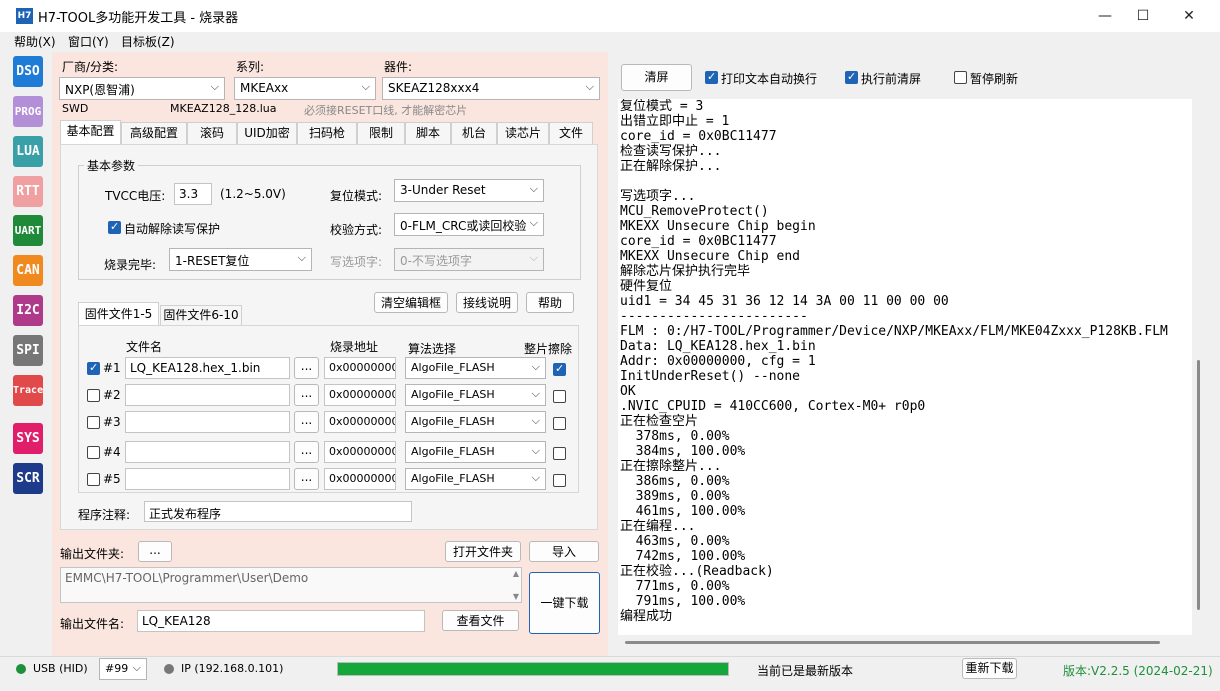 The height and width of the screenshot is (691, 1220). What do you see at coordinates (483, 551) in the screenshot?
I see `open-folder-button: 打开文件夹` at bounding box center [483, 551].